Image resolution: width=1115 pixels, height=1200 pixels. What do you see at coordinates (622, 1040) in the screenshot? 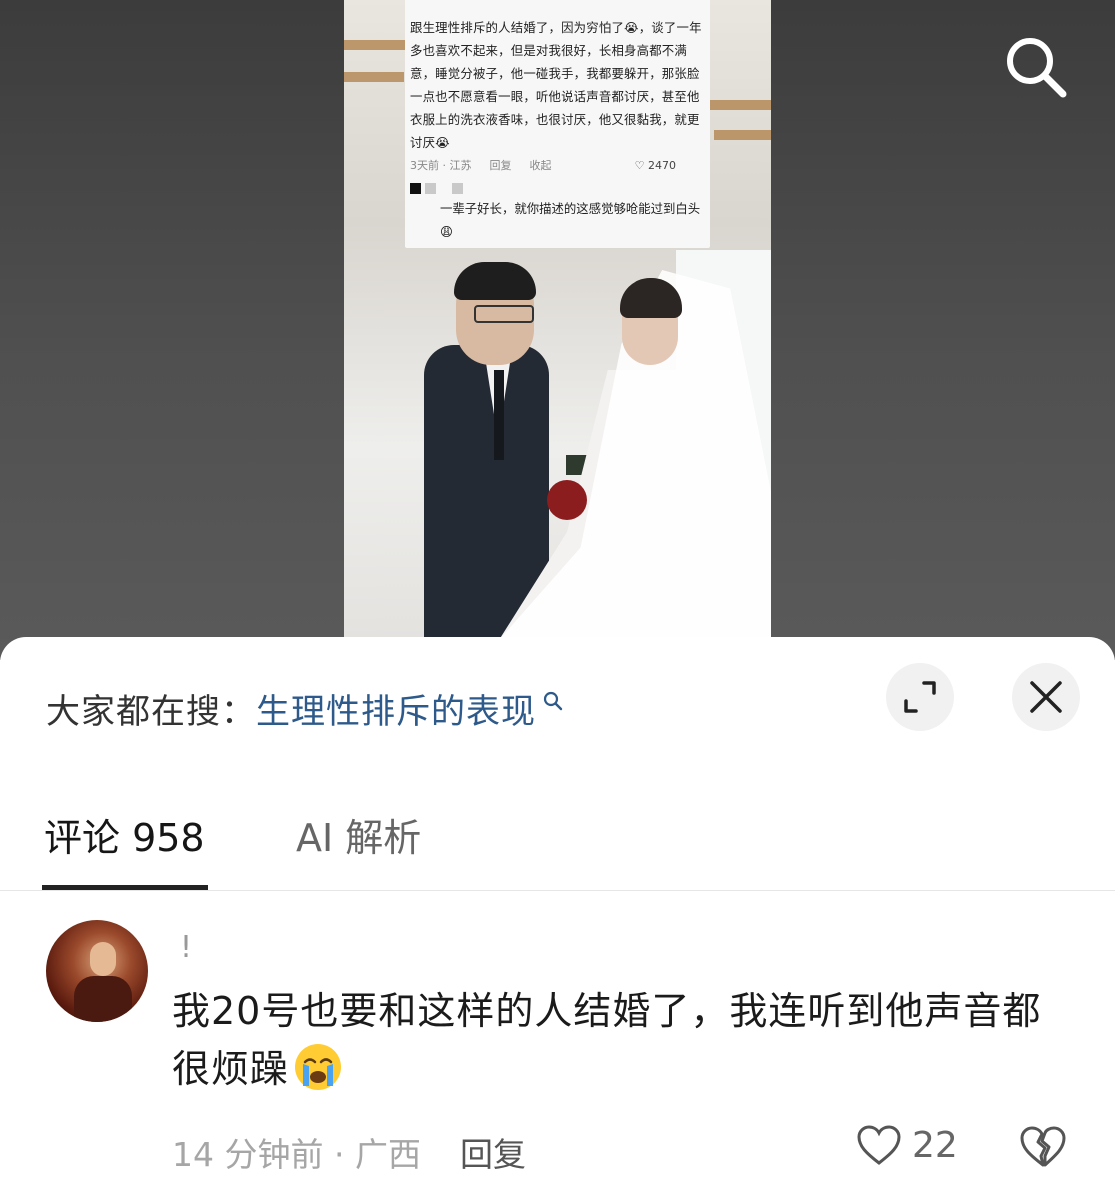
I see `comment-text: 我20号也要和这样的人结婚了，我连听到他声音都很烦躁` at bounding box center [622, 1040].